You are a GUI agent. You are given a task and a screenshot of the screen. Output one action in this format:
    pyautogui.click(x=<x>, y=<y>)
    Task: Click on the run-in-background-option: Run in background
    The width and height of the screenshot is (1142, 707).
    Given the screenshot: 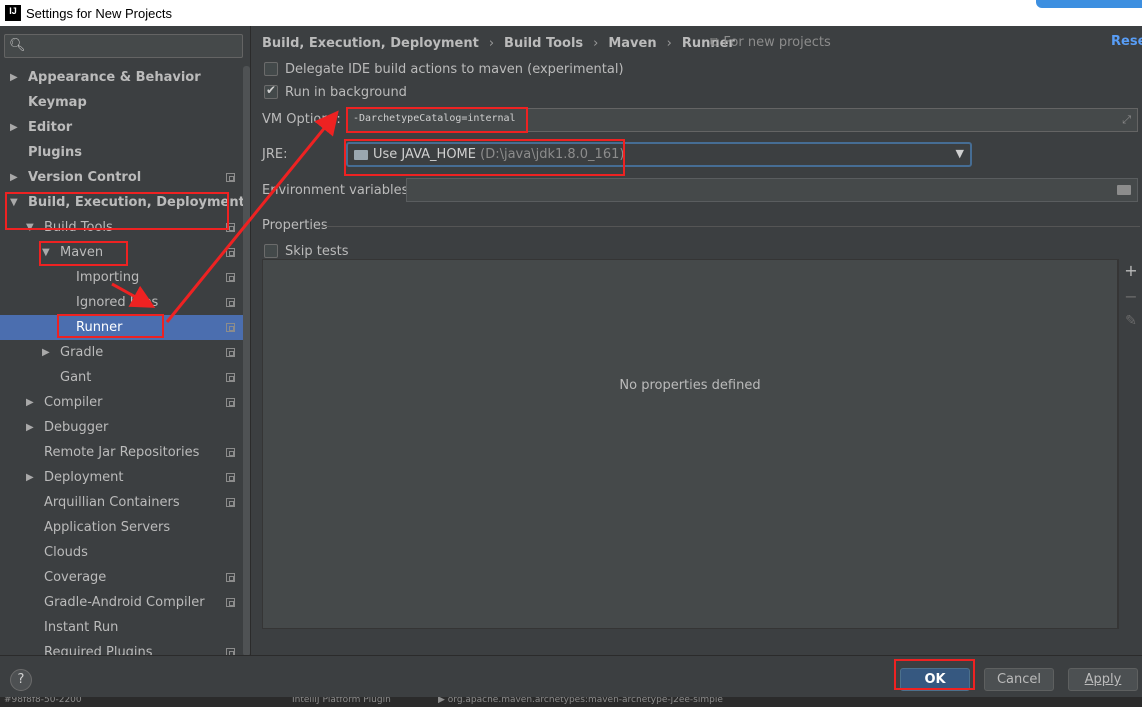 What is the action you would take?
    pyautogui.click(x=335, y=92)
    